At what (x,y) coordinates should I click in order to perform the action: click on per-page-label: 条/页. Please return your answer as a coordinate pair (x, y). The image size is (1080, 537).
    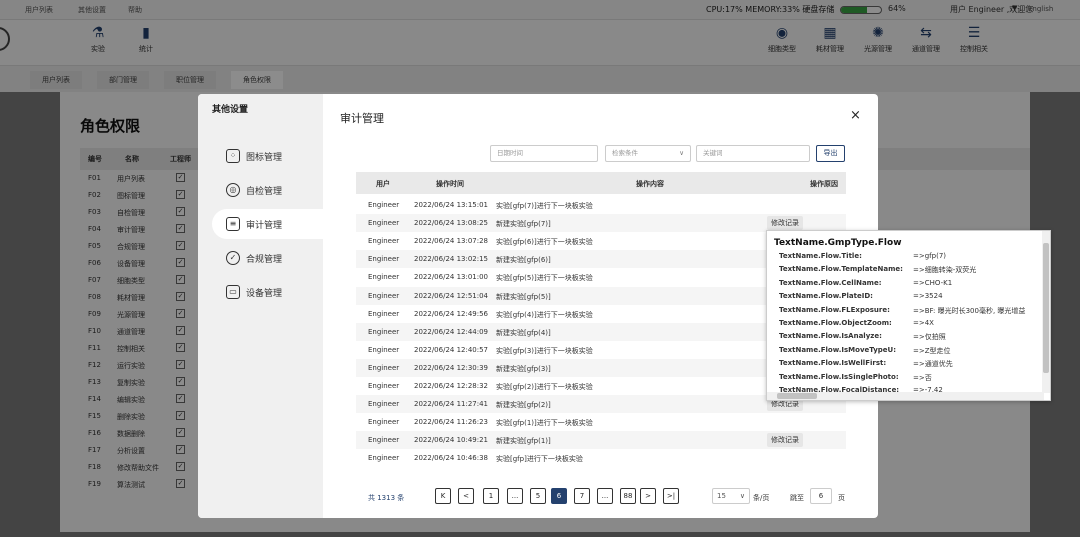
    Looking at the image, I should click on (761, 498).